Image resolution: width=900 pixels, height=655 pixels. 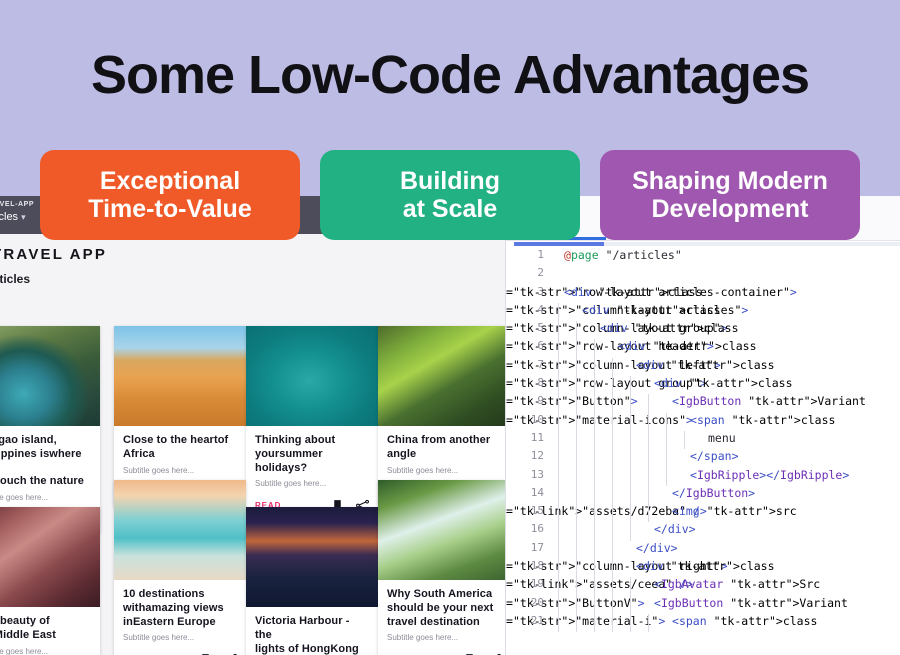 I want to click on page-selector: Articles▾, so click(x=13, y=217).